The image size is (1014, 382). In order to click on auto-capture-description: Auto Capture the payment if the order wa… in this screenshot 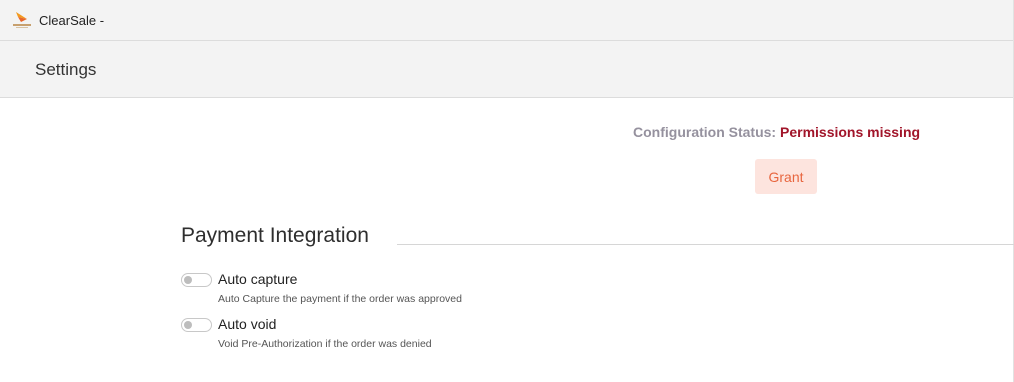, I will do `click(340, 299)`.